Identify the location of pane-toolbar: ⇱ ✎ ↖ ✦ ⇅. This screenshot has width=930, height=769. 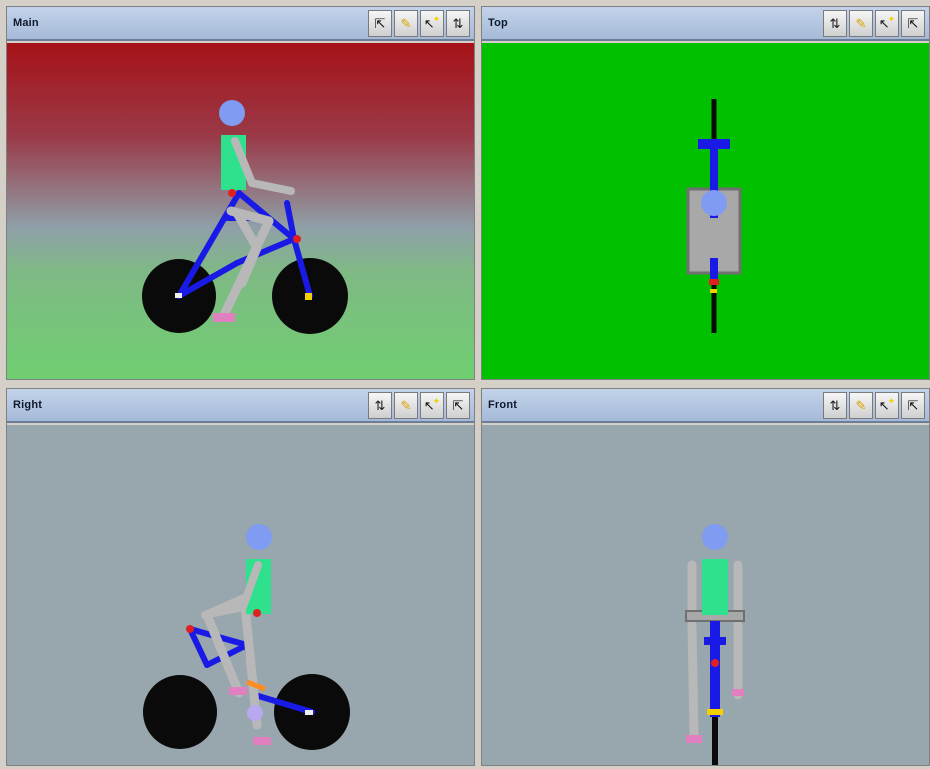
(419, 23).